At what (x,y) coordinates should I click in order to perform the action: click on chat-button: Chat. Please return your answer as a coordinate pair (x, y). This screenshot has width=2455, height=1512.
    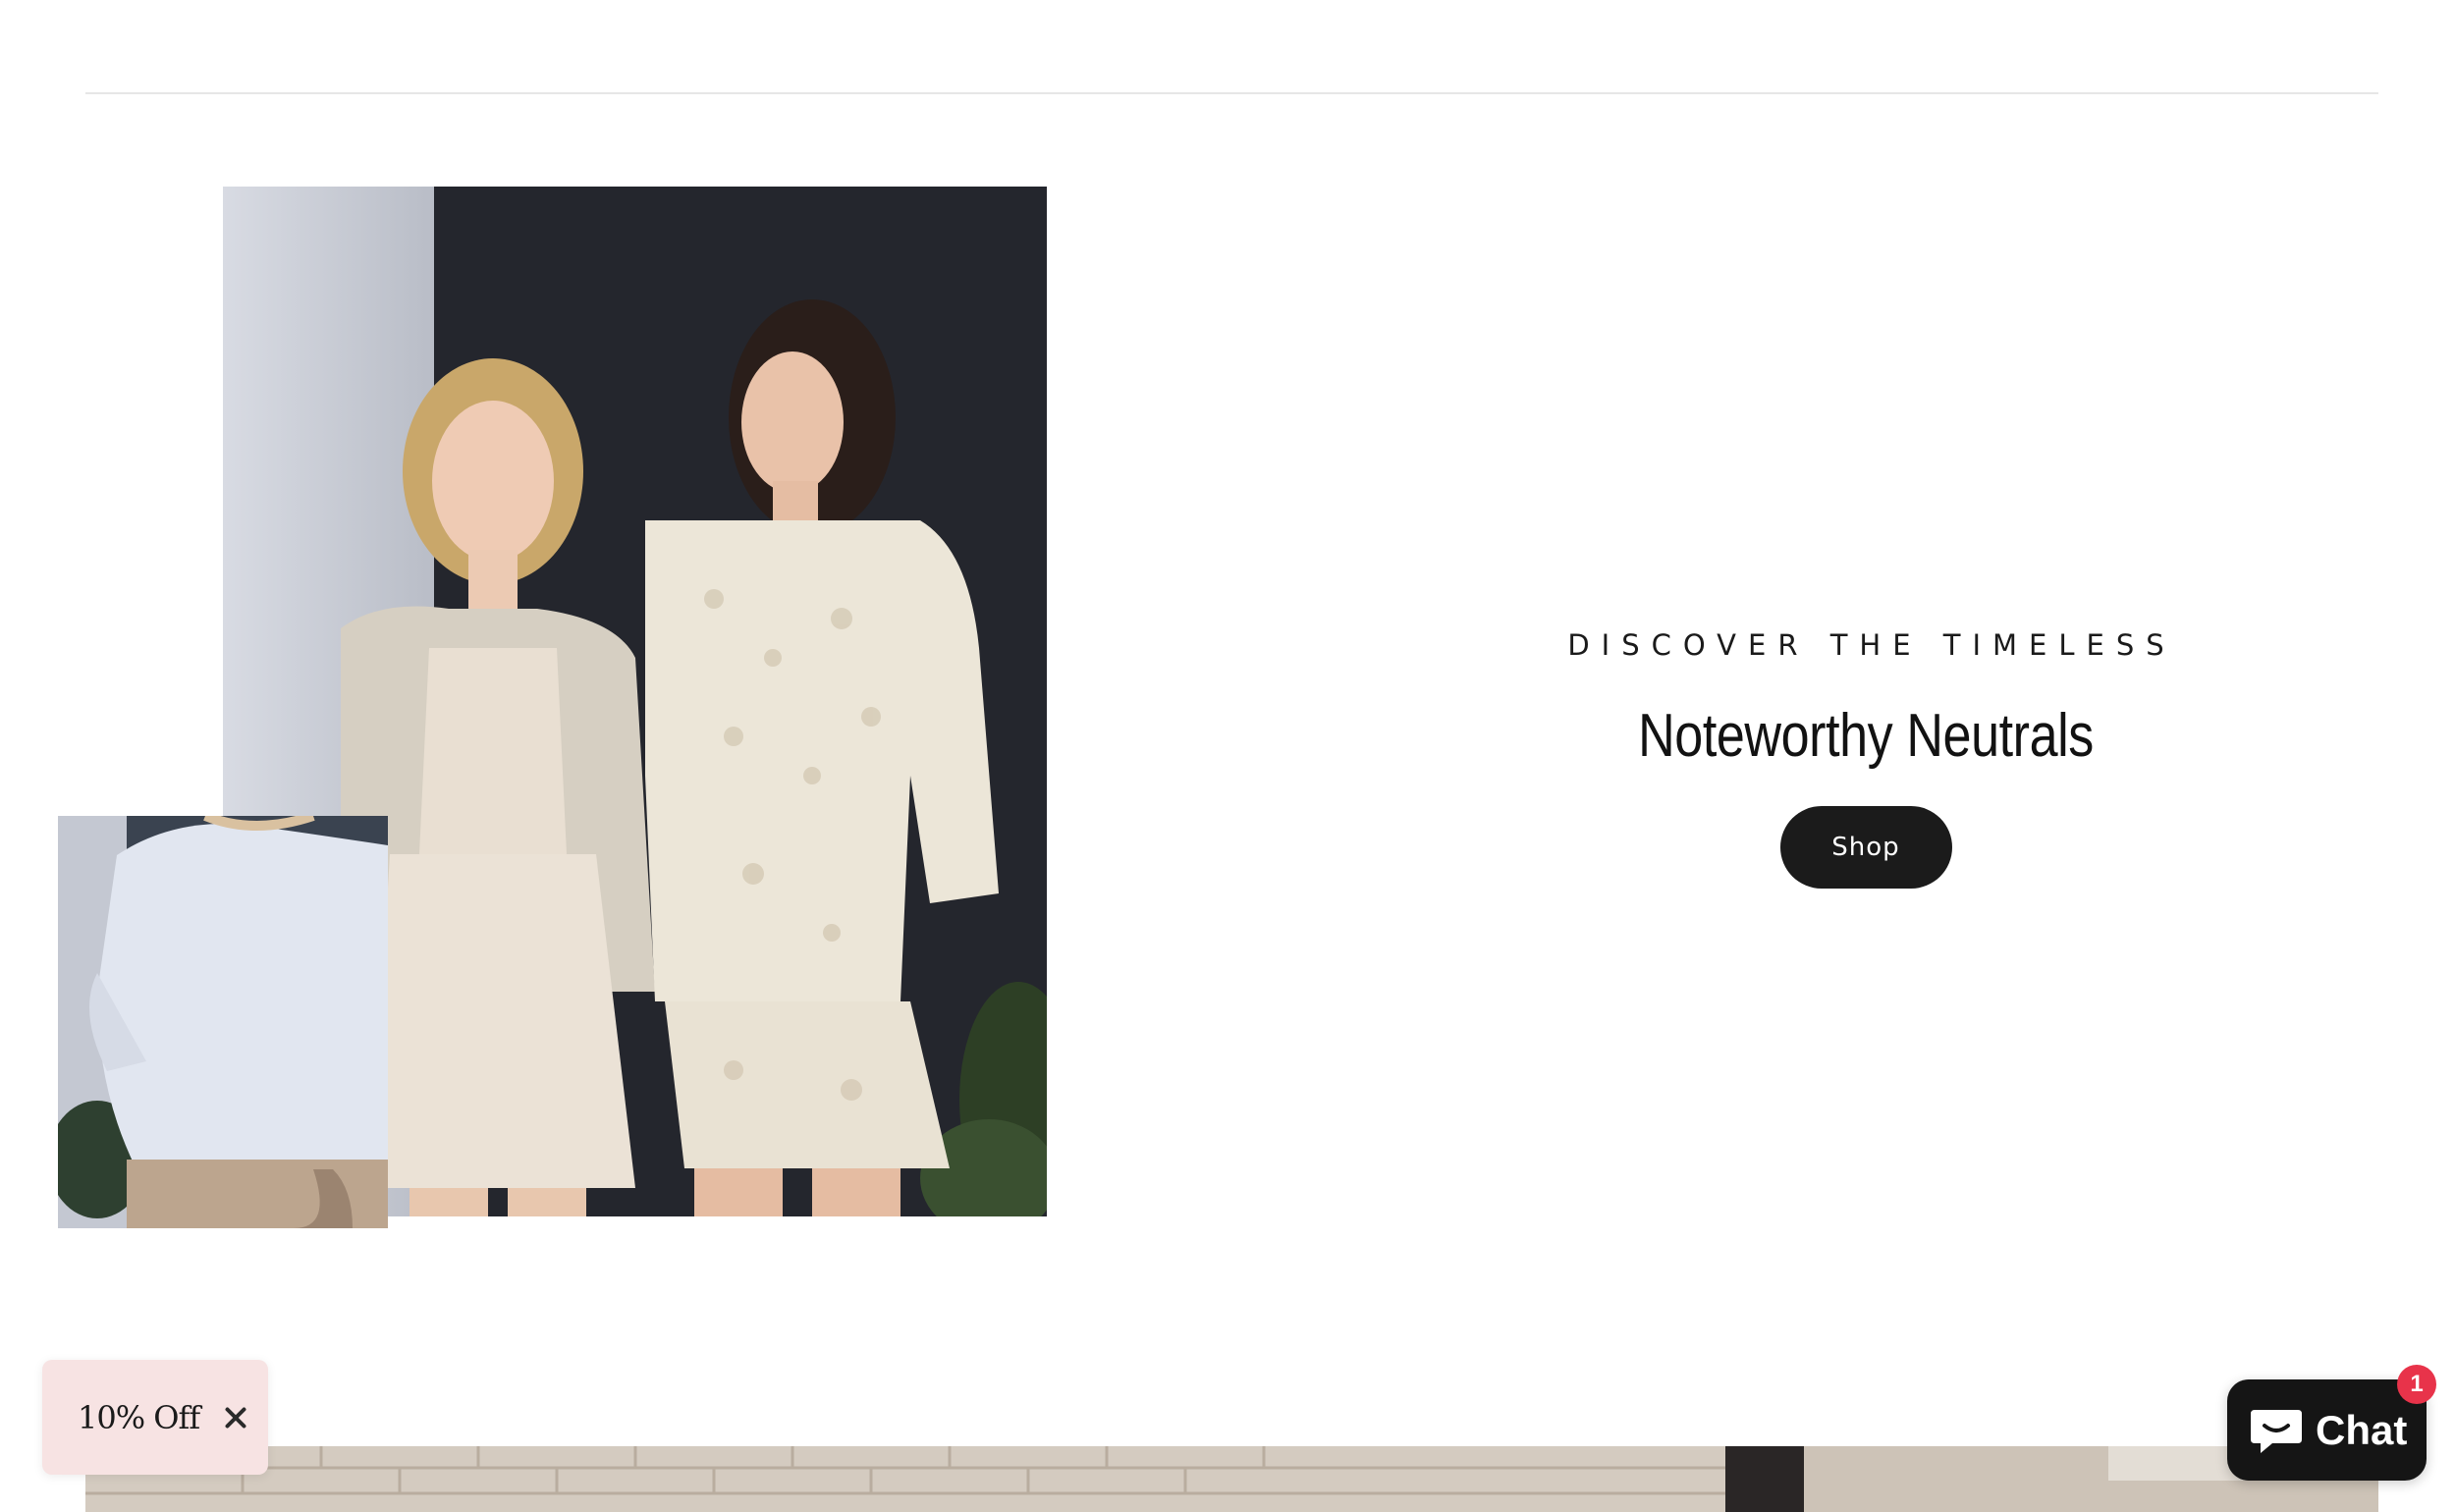
    Looking at the image, I should click on (2327, 1430).